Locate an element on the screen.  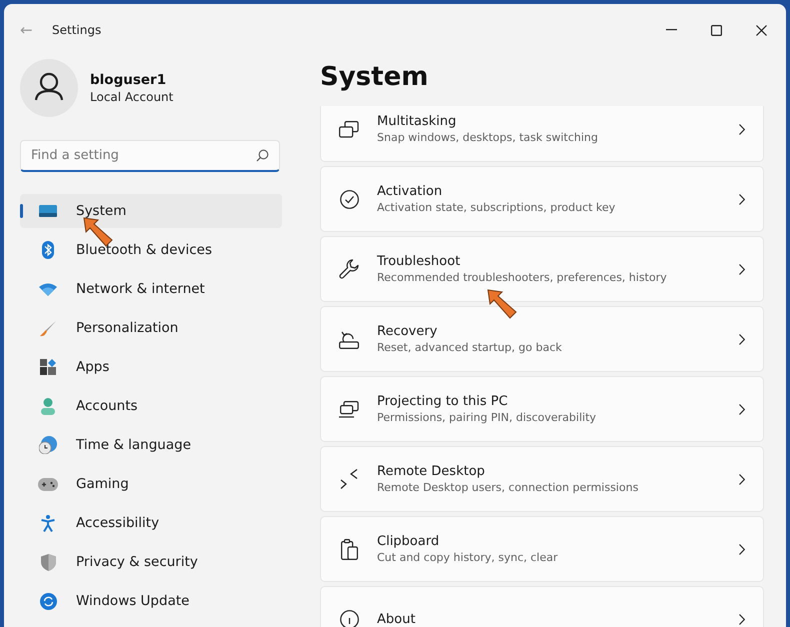
account-type: Local Account is located at coordinates (132, 97).